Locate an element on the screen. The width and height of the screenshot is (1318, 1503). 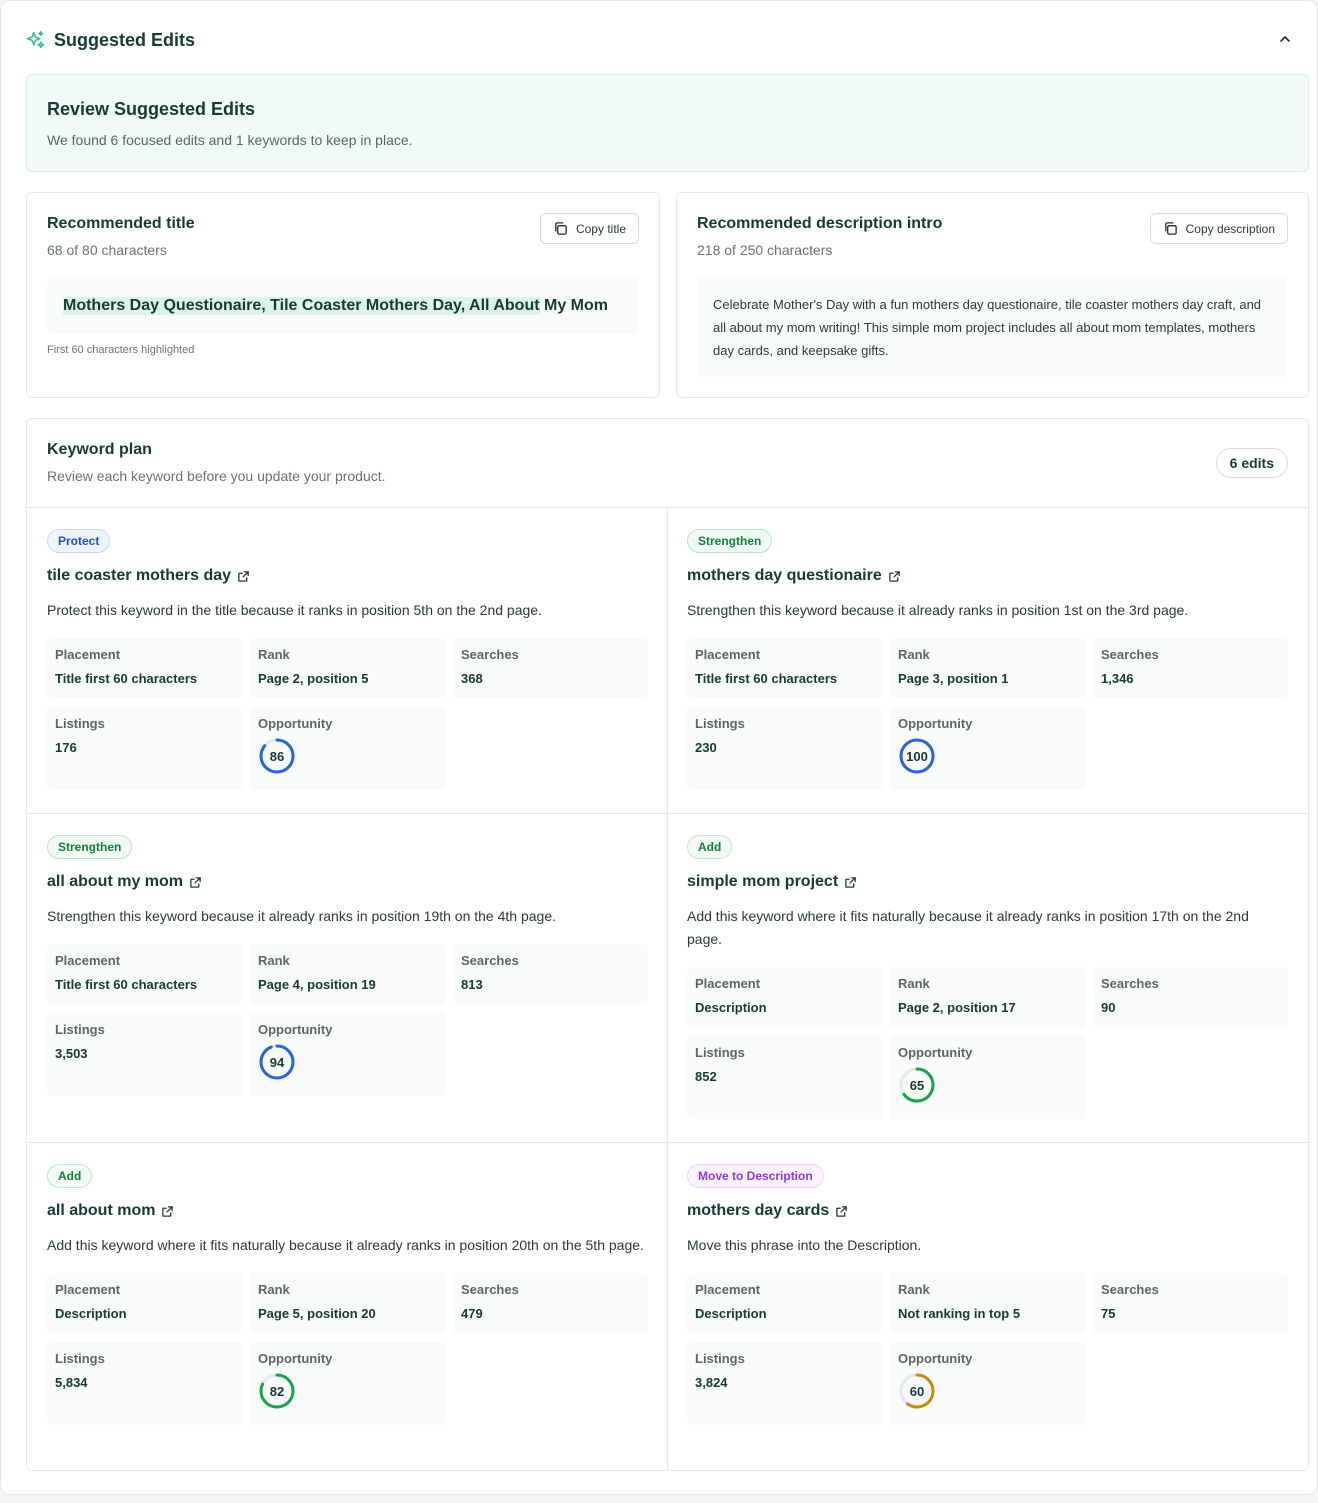
edits-count-badge: 6 edits is located at coordinates (1251, 463).